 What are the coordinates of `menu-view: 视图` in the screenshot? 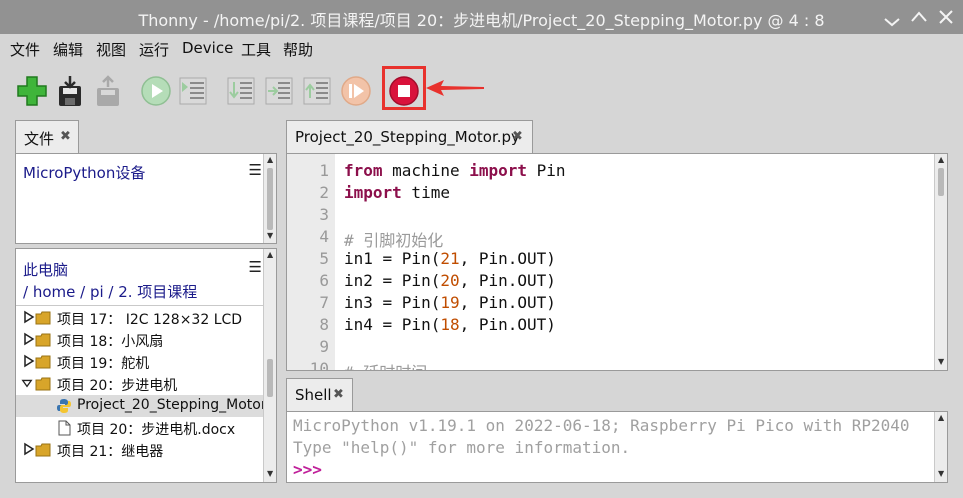 It's located at (111, 49).